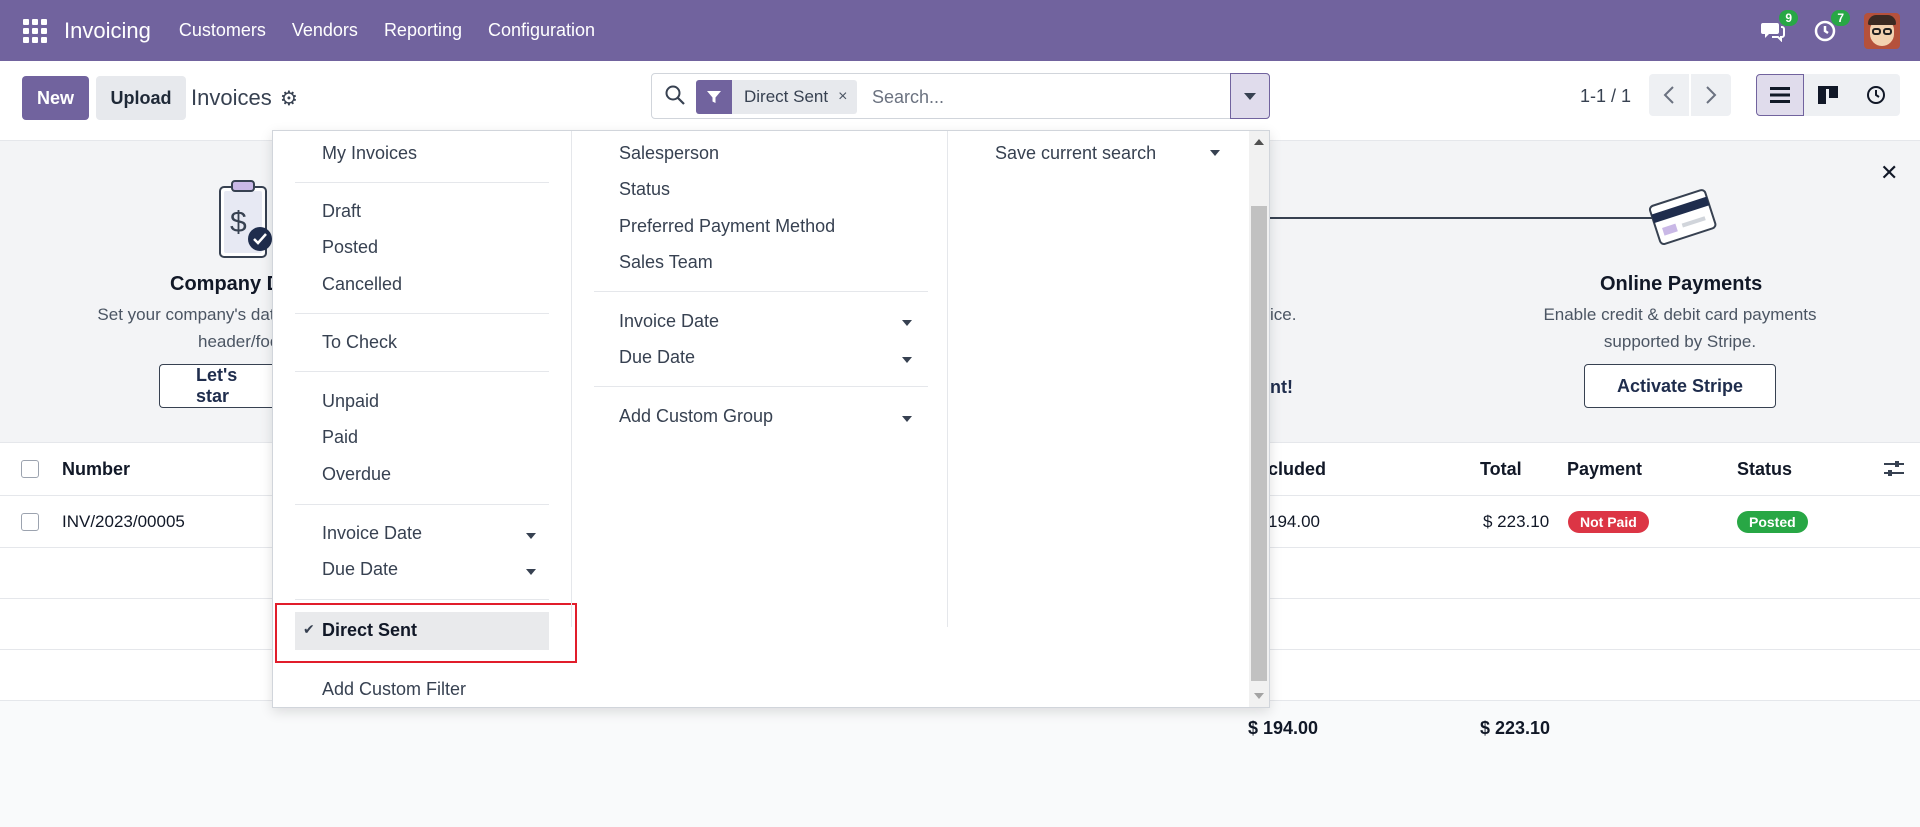  I want to click on kanban-icon, so click(1828, 95).